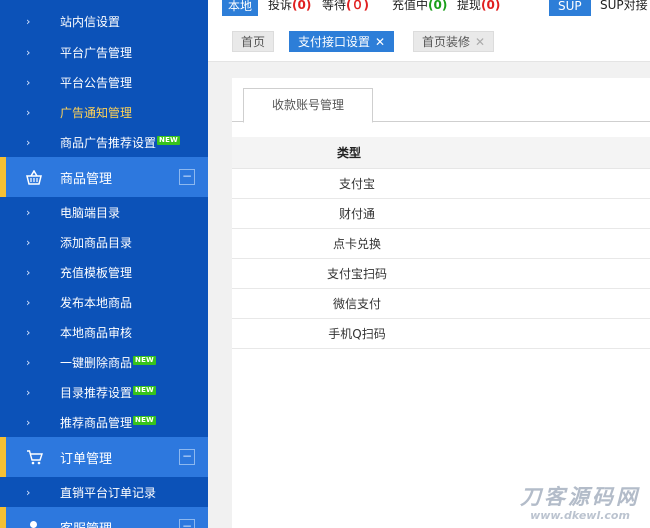 This screenshot has height=528, width=650. What do you see at coordinates (30, 177) in the screenshot?
I see `basket-icon` at bounding box center [30, 177].